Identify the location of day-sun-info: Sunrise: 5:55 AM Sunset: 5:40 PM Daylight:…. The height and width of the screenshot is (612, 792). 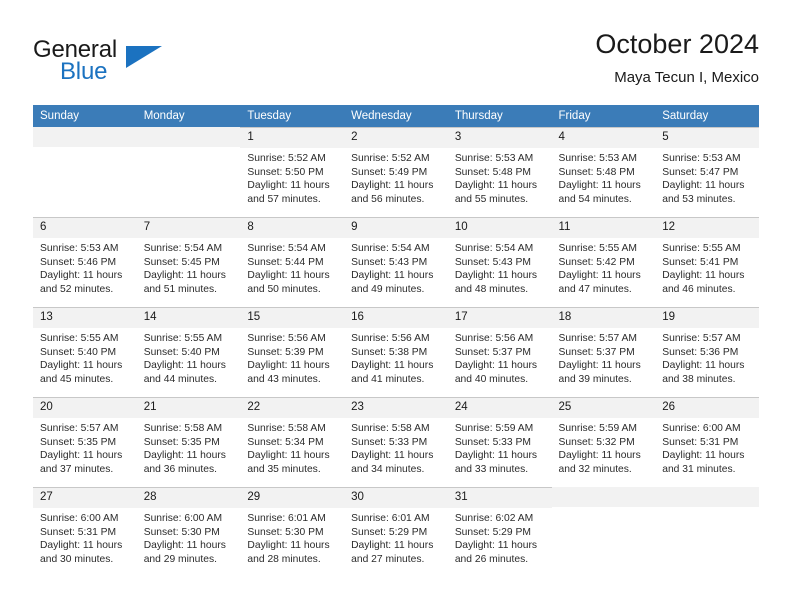
(189, 357).